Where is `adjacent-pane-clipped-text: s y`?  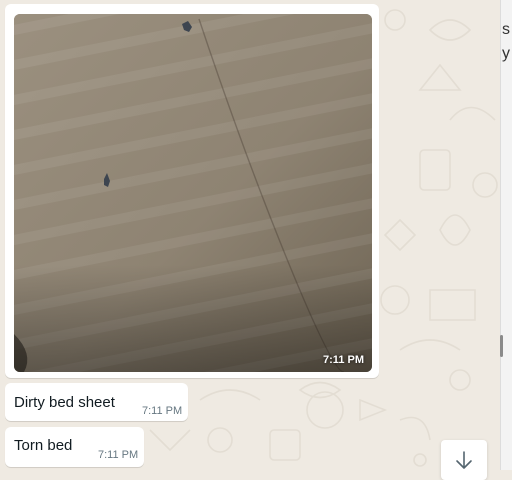 adjacent-pane-clipped-text: s y is located at coordinates (506, 41).